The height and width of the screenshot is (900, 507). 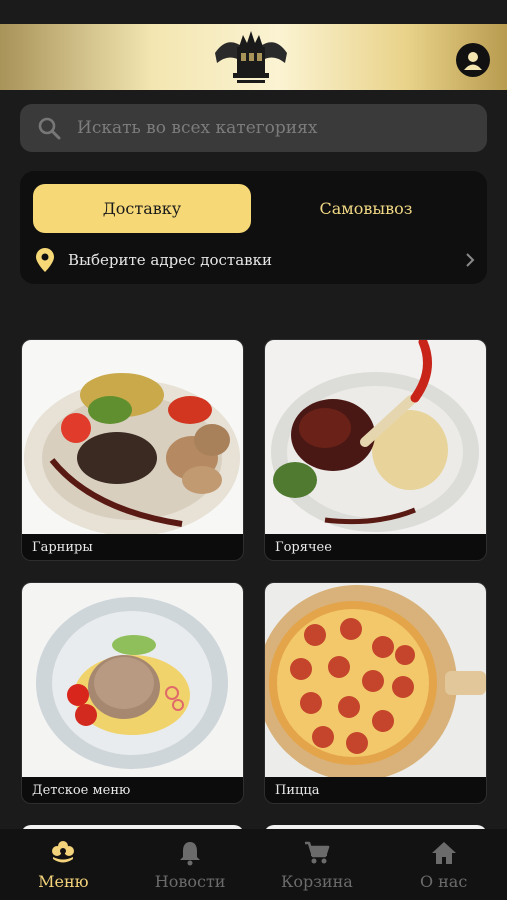 I want to click on category-card-garnishes: Гарниры, so click(x=132, y=450).